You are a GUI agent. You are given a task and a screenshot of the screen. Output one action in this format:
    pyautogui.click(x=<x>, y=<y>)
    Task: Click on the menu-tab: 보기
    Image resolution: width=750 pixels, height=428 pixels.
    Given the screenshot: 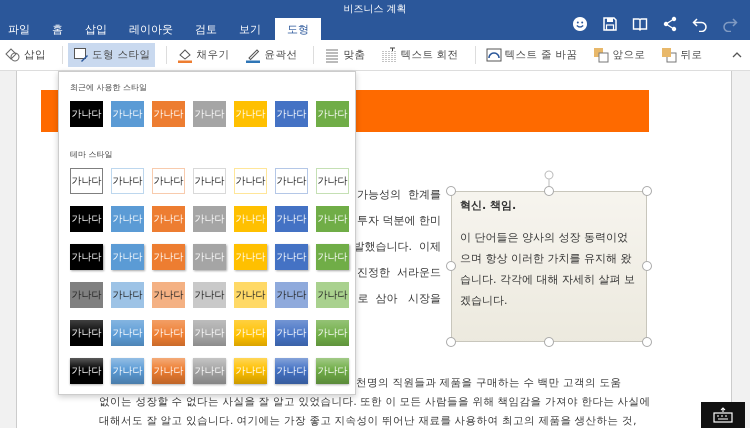 What is the action you would take?
    pyautogui.click(x=250, y=29)
    